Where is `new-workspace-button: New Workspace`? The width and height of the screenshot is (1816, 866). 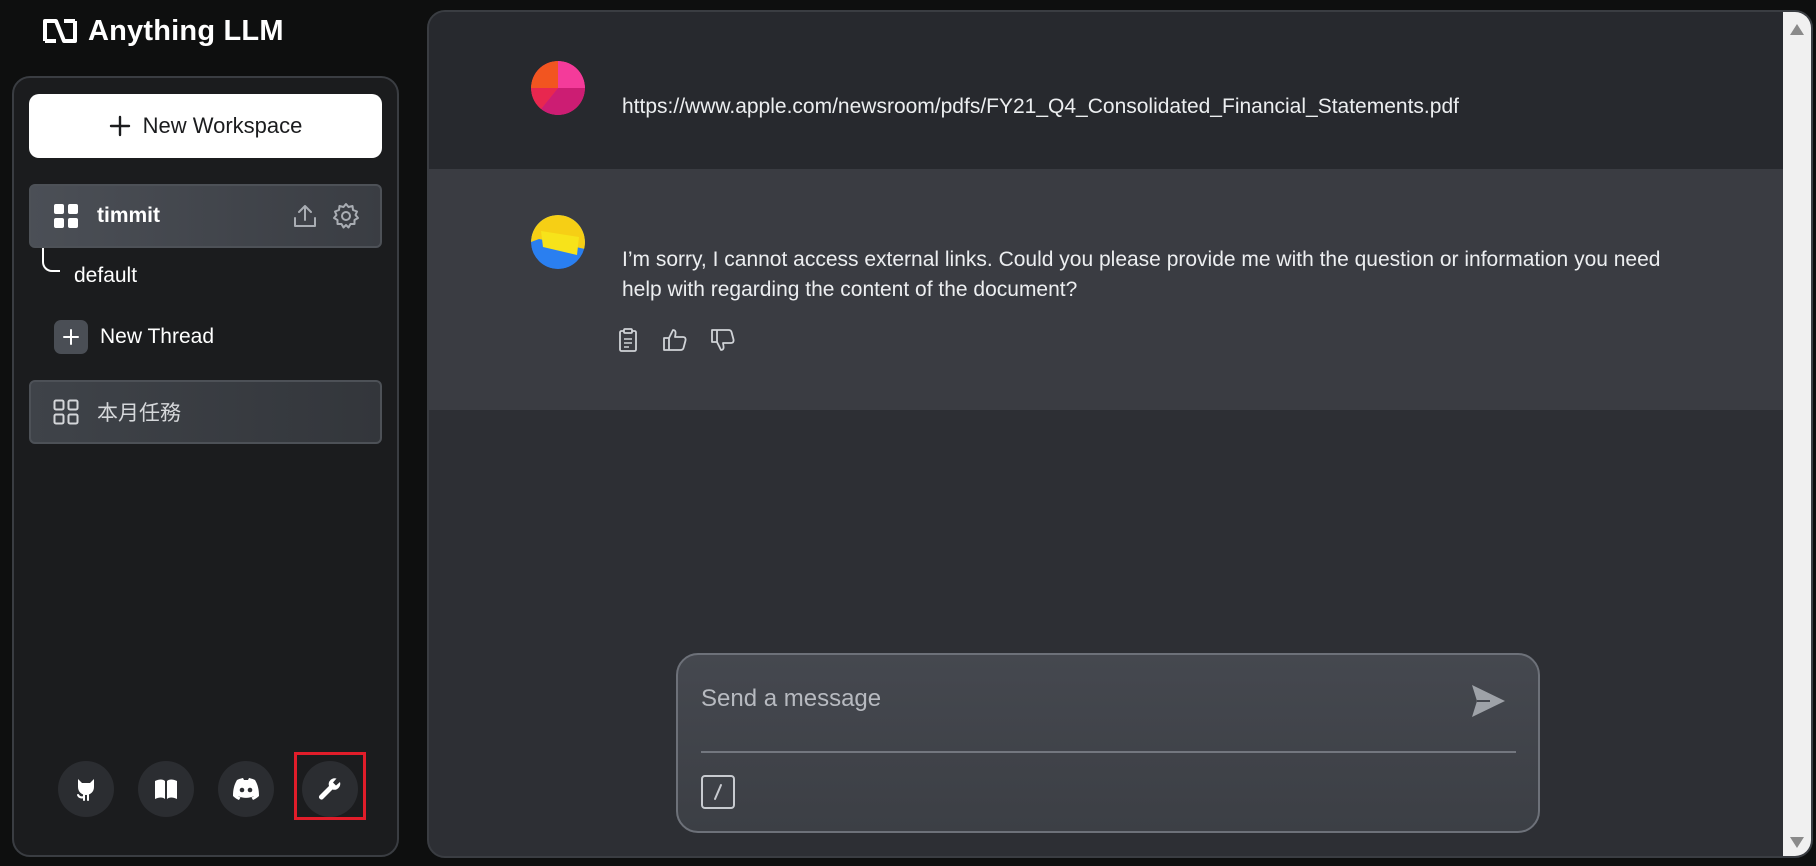 new-workspace-button: New Workspace is located at coordinates (205, 126).